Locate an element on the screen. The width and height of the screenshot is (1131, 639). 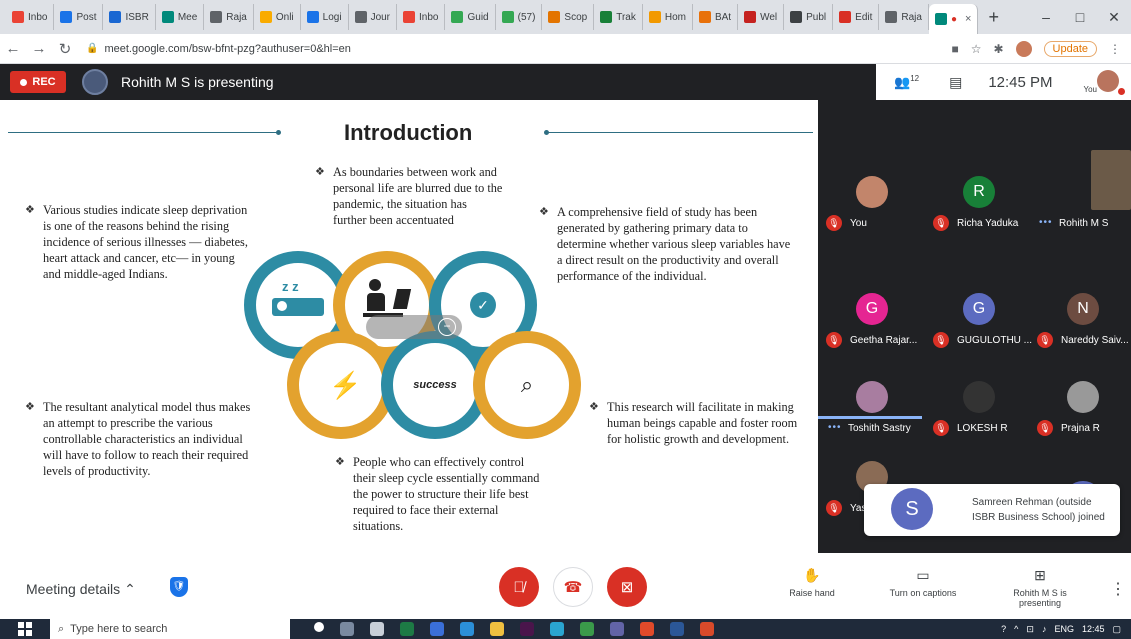
mic-off-indicator-icon is located at coordinates (1121, 91).